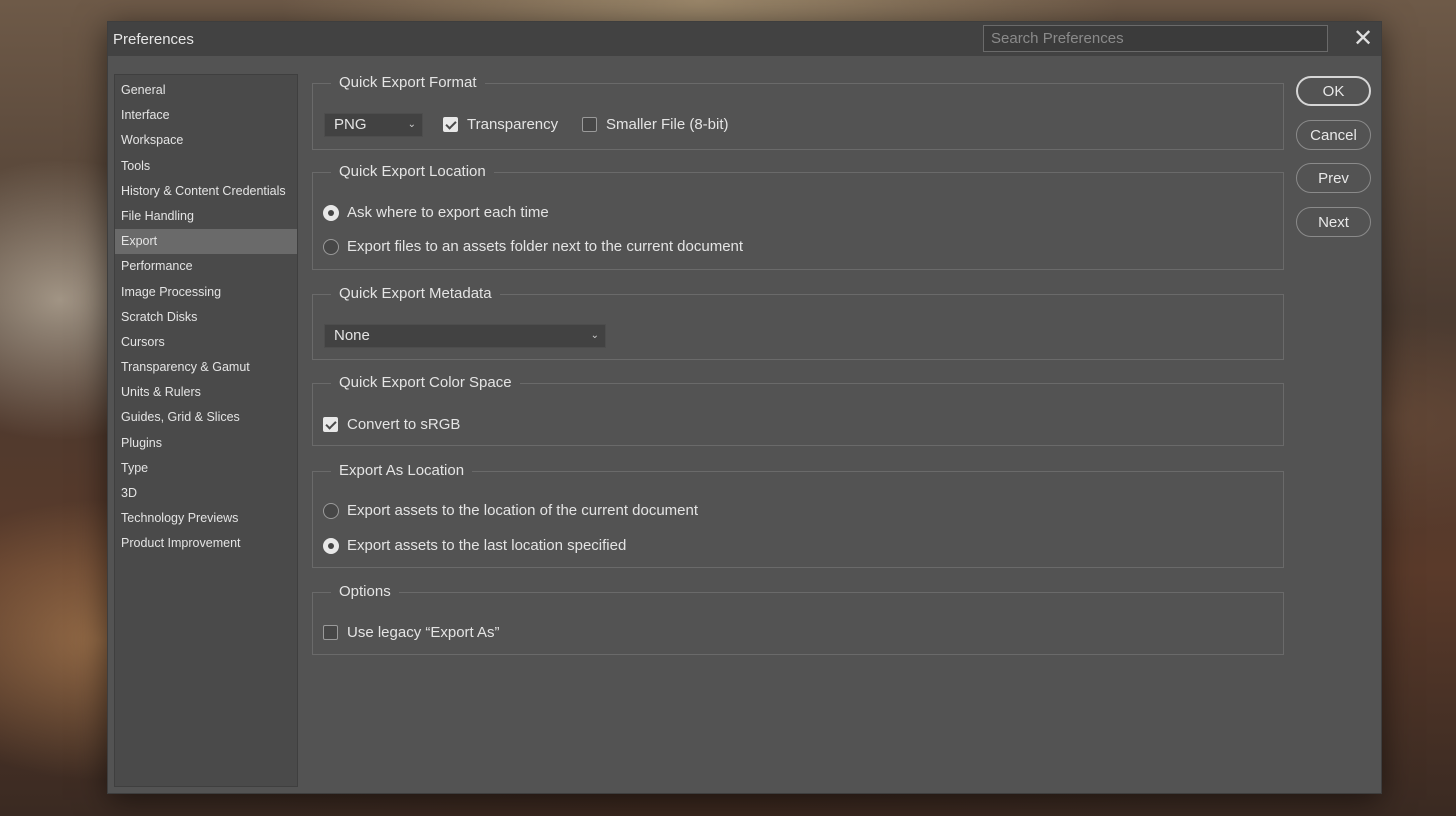 This screenshot has width=1456, height=816. Describe the element at coordinates (206, 518) in the screenshot. I see `sidebar-item-technology-previews: Technology Previews` at that location.